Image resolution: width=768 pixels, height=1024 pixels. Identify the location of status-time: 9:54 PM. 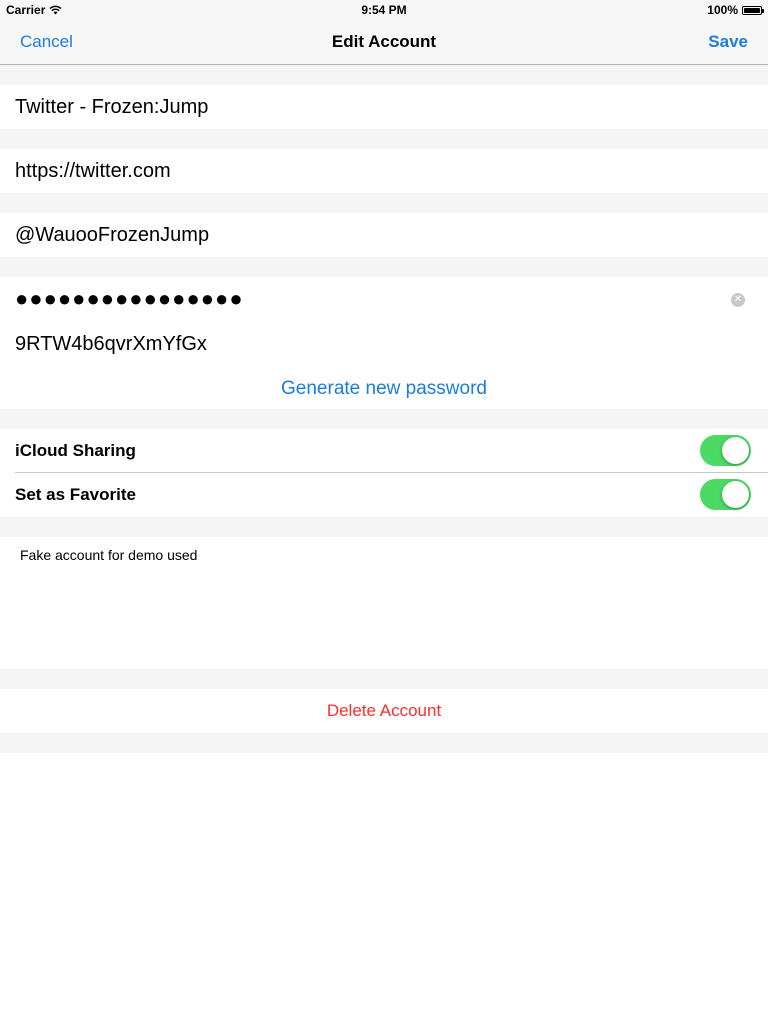
(384, 10).